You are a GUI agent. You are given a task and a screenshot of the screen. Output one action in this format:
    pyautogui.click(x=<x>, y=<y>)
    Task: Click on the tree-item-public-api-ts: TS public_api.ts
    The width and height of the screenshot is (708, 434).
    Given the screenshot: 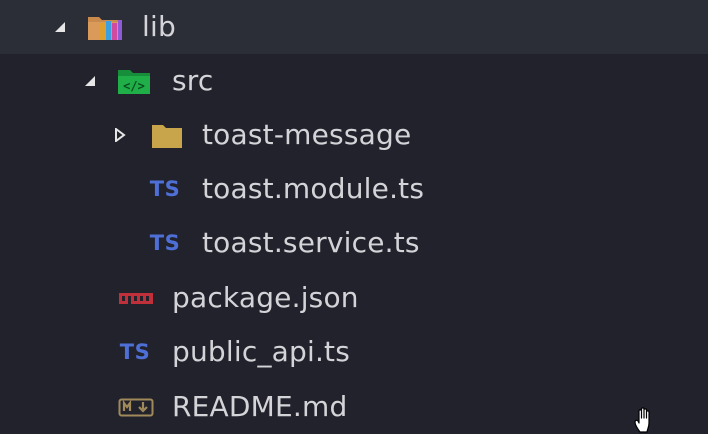 What is the action you would take?
    pyautogui.click(x=354, y=352)
    